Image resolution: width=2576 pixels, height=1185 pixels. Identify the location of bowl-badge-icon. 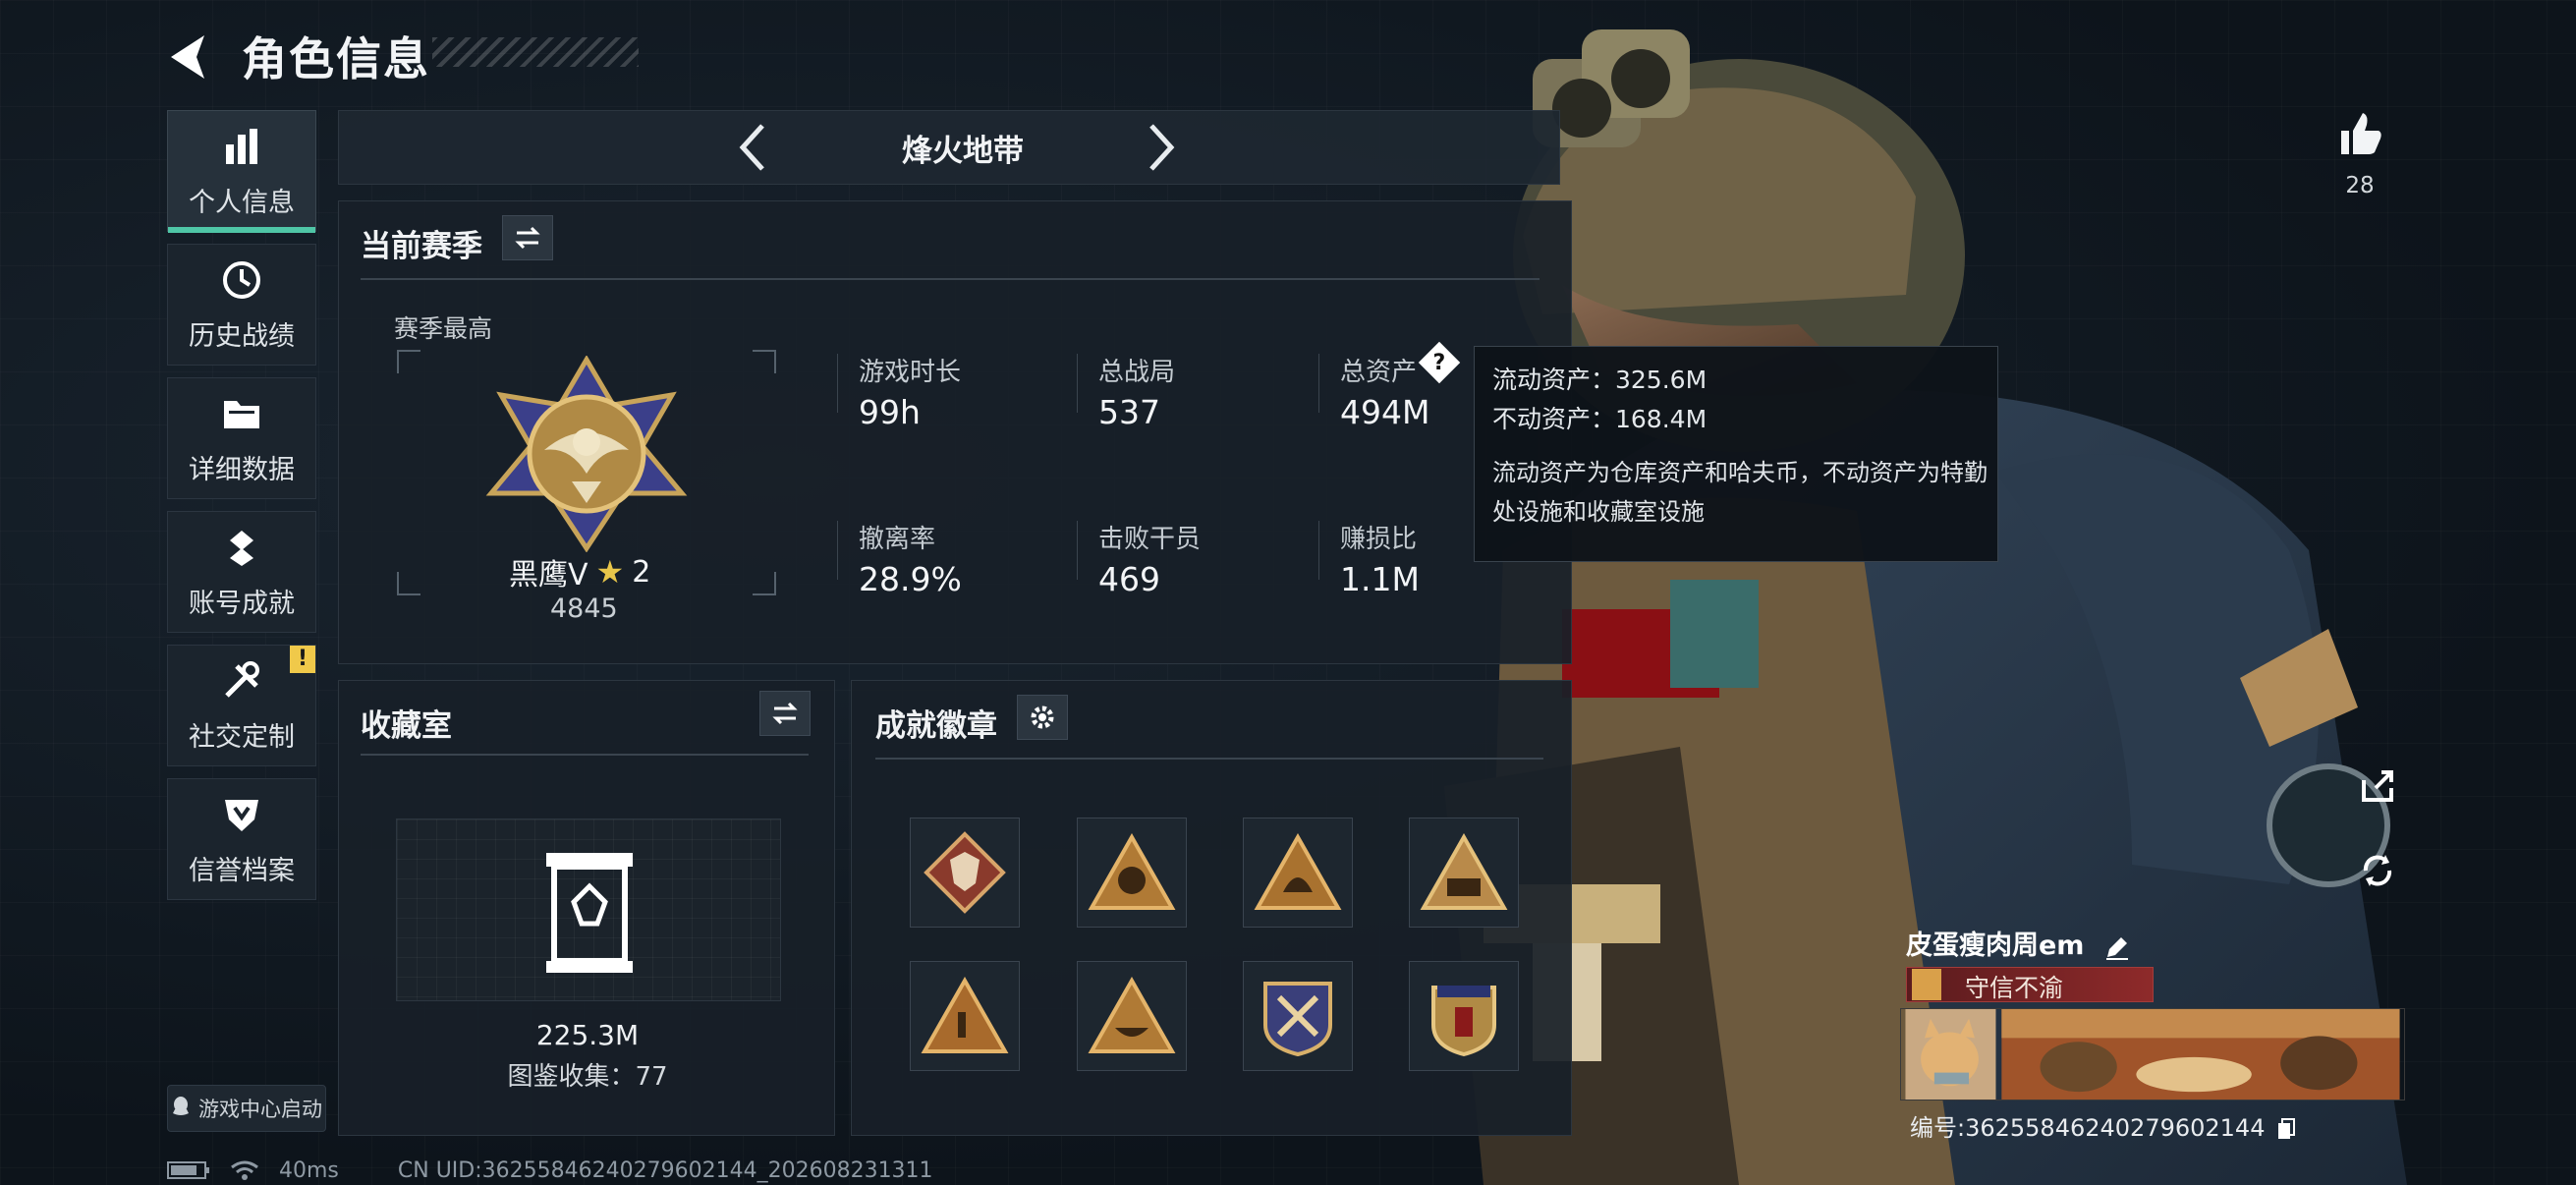
(1132, 1016).